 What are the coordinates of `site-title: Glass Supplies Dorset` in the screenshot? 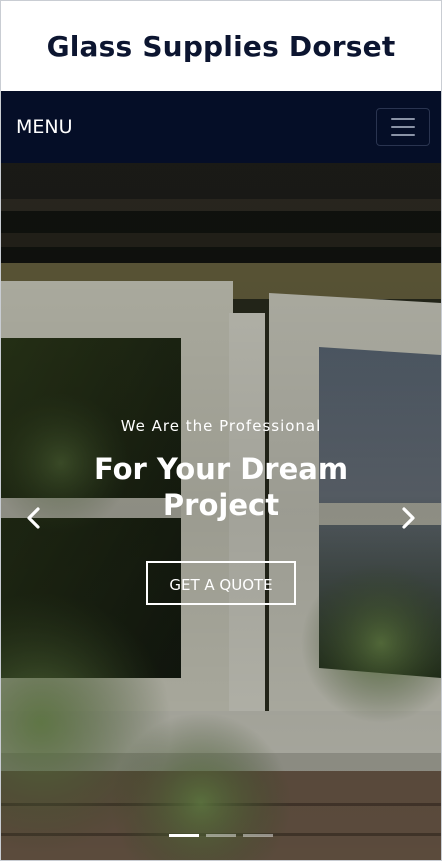 It's located at (221, 46).